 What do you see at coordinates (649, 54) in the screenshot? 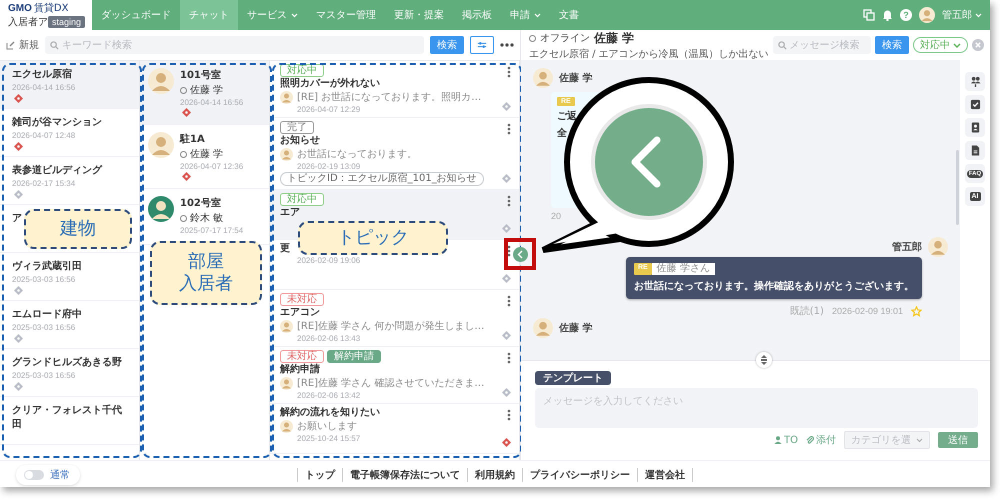
I see `chat-subtitle: エクセル原宿 / エアコンから冷風（温風）しか出ない` at bounding box center [649, 54].